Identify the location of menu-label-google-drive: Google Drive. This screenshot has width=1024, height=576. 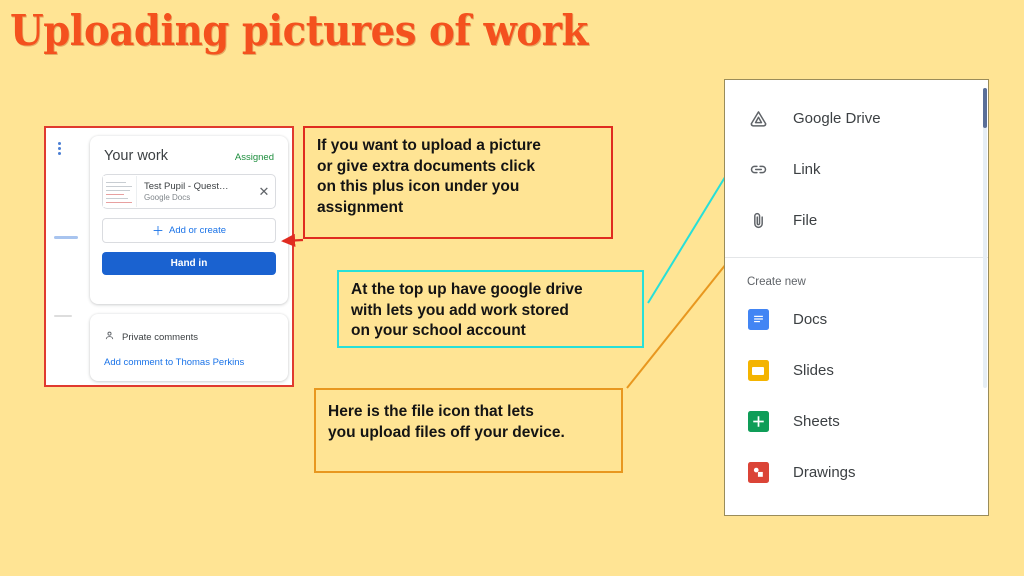
(837, 118).